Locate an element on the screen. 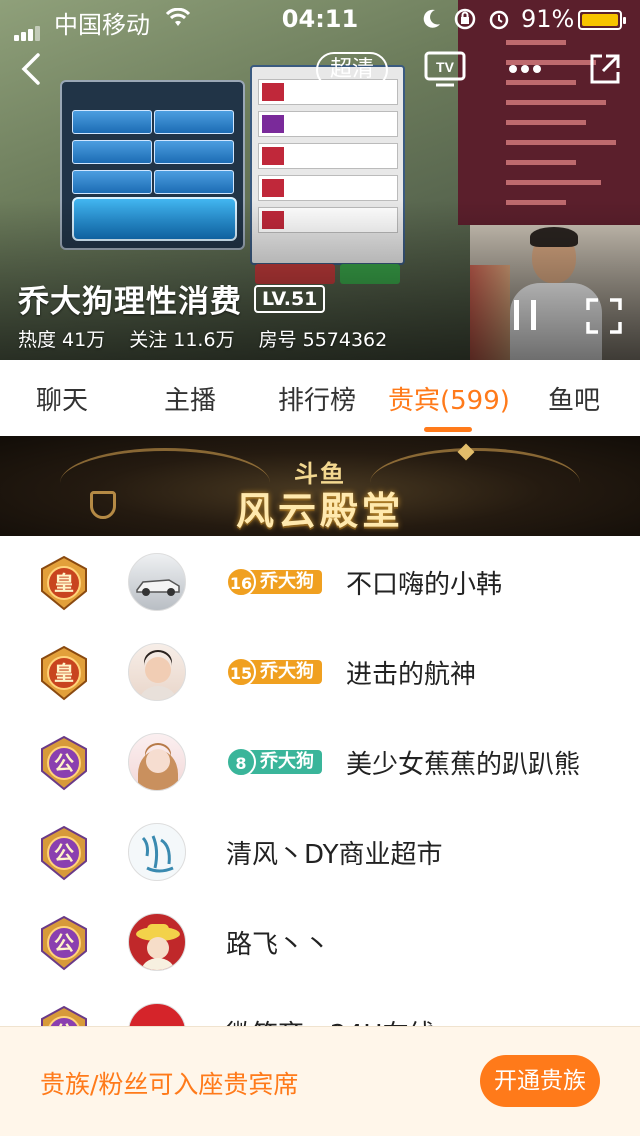 This screenshot has width=640, height=1136. share-icon is located at coordinates (605, 69).